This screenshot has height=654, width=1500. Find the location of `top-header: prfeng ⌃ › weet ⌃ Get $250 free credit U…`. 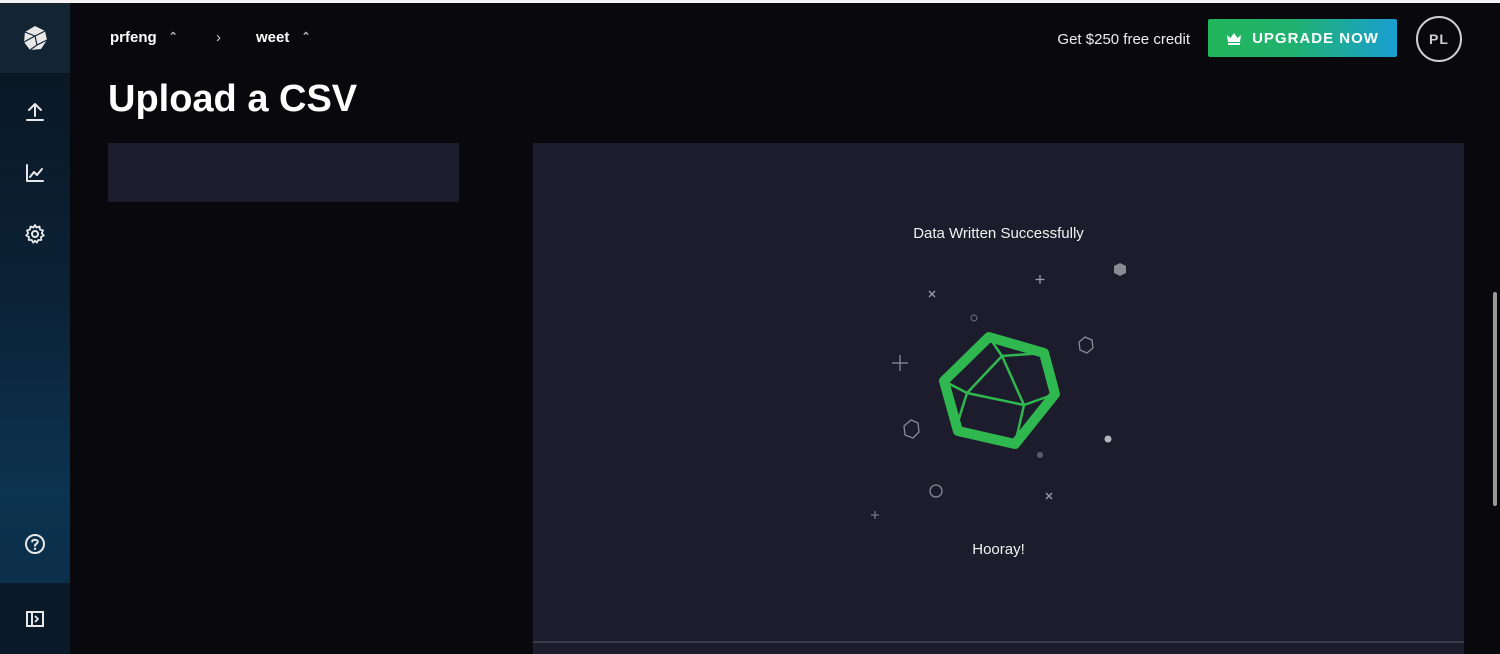

top-header: prfeng ⌃ › weet ⌃ Get $250 free credit U… is located at coordinates (785, 38).